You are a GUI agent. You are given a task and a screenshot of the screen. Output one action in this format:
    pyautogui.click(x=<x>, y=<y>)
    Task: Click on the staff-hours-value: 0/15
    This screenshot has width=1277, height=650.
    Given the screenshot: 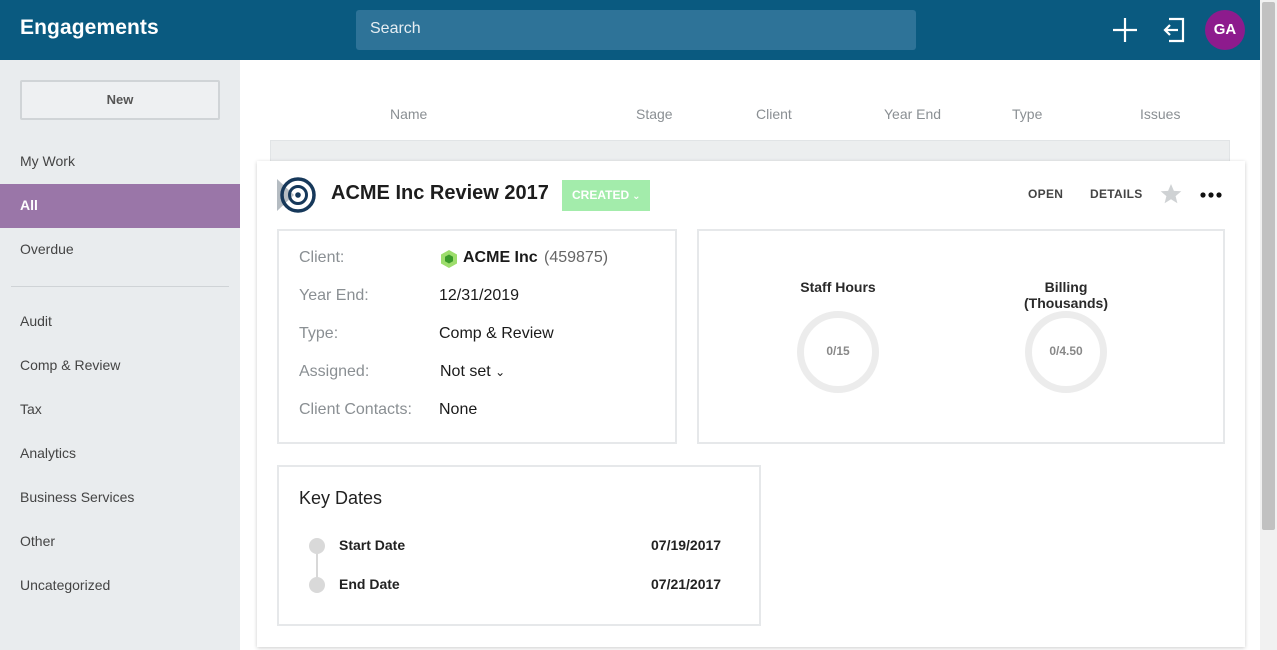 What is the action you would take?
    pyautogui.click(x=838, y=351)
    